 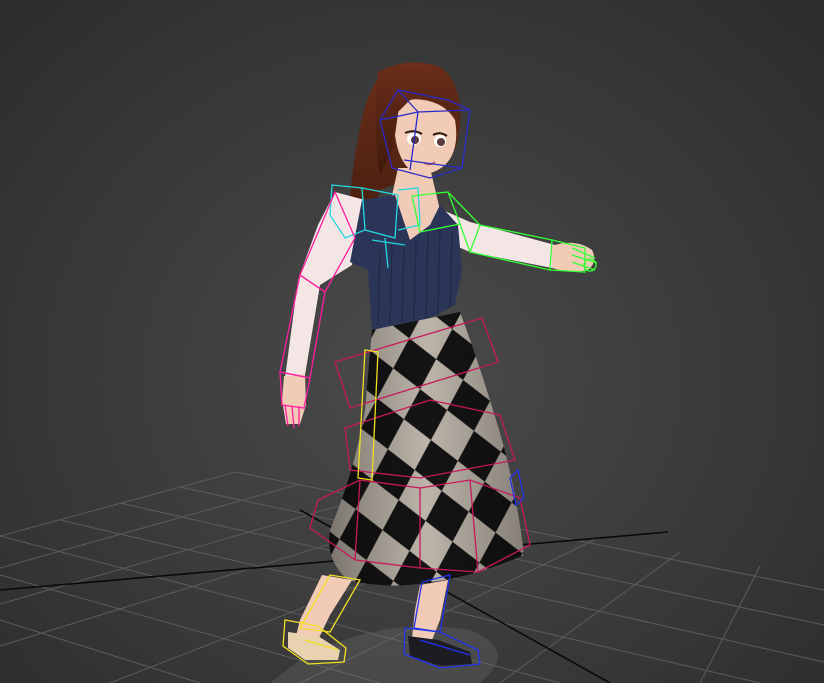 I want to click on hand-hanging, so click(x=294, y=399).